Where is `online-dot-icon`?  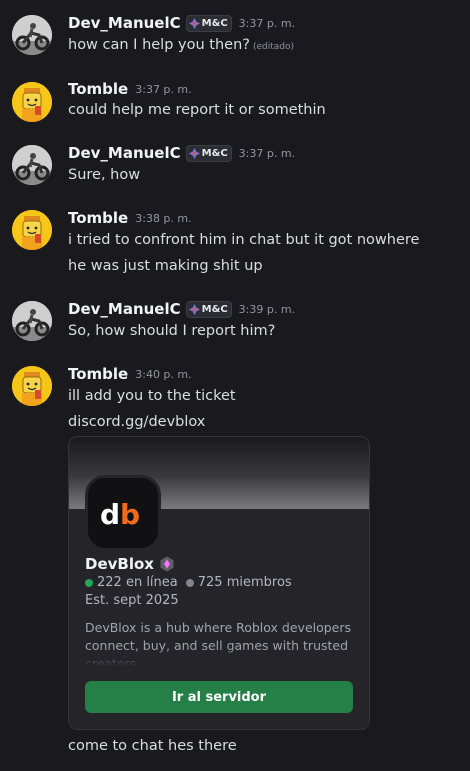 online-dot-icon is located at coordinates (89, 582).